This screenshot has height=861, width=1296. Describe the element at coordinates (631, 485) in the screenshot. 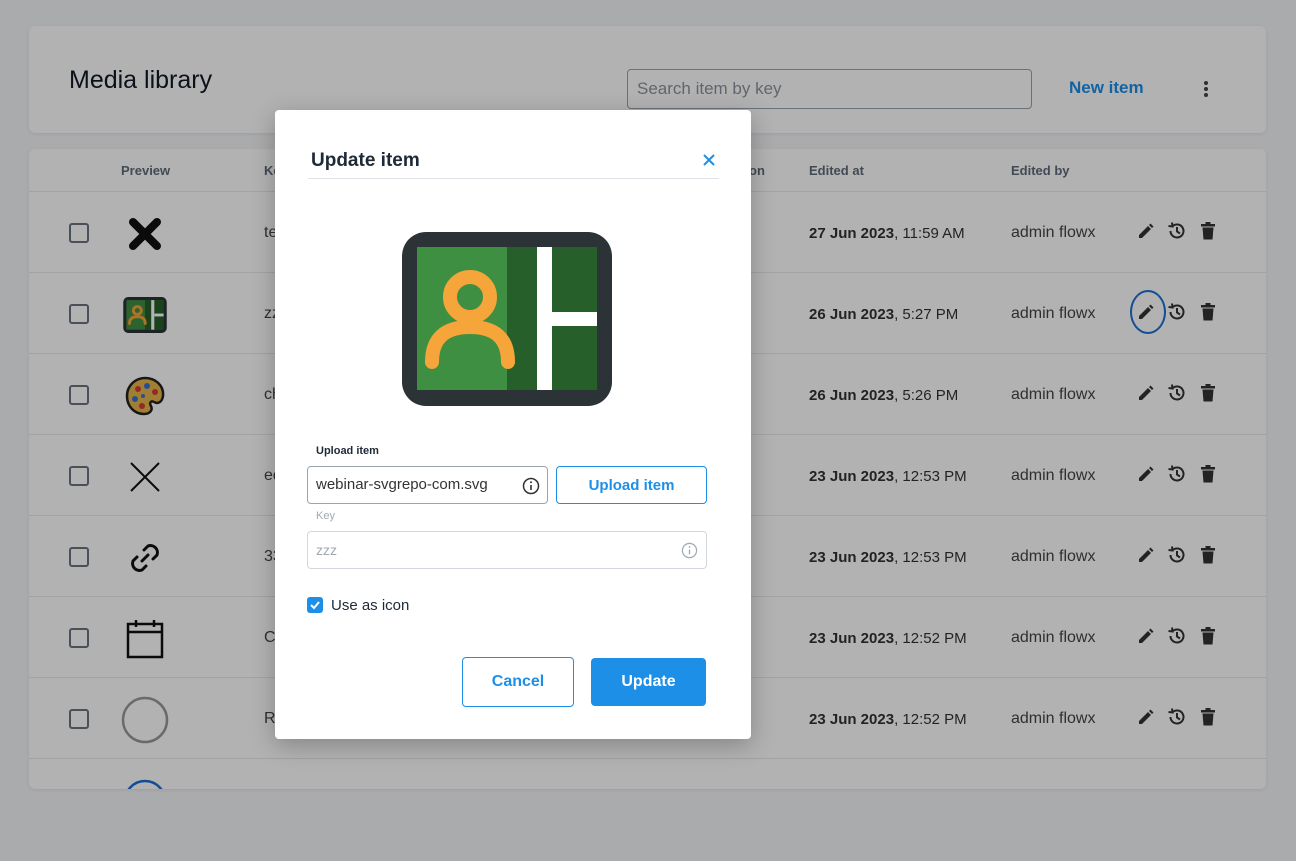

I see `upload-item-button: Upload item` at that location.